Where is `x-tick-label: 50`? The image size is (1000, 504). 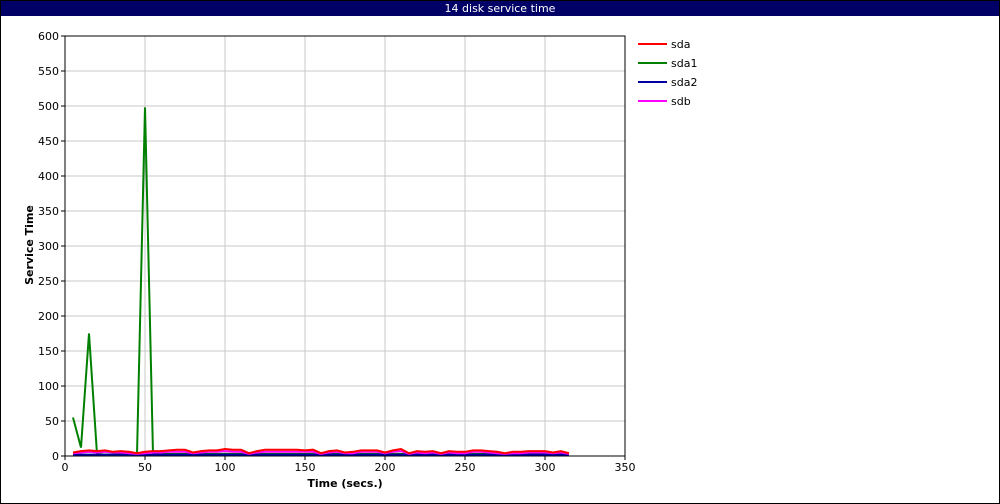
x-tick-label: 50 is located at coordinates (145, 467).